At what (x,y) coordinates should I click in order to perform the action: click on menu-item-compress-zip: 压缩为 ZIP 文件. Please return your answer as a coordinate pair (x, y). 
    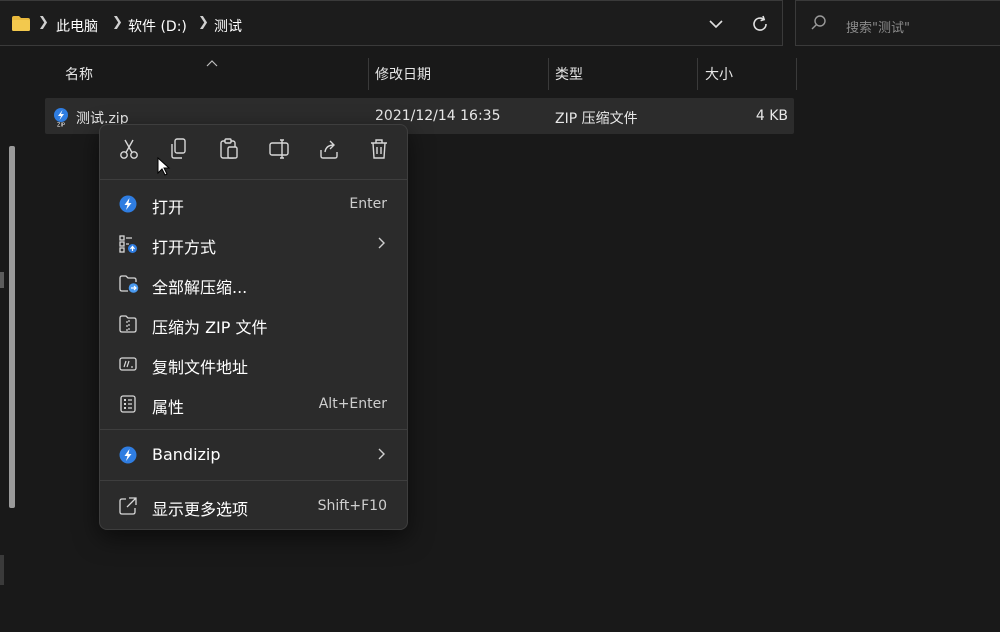
    Looking at the image, I should click on (253, 324).